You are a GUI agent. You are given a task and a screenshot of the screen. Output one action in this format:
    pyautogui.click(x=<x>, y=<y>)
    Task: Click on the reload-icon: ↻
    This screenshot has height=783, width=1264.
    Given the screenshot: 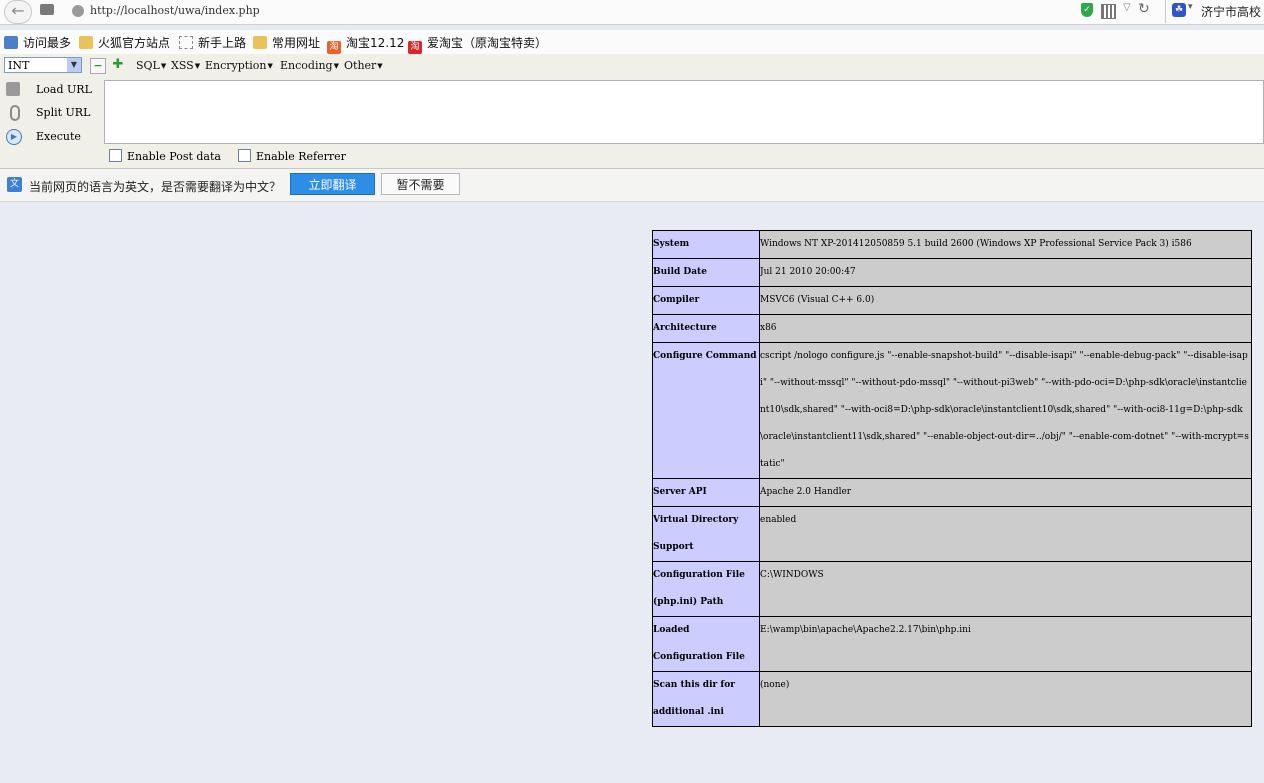 What is the action you would take?
    pyautogui.click(x=1144, y=9)
    